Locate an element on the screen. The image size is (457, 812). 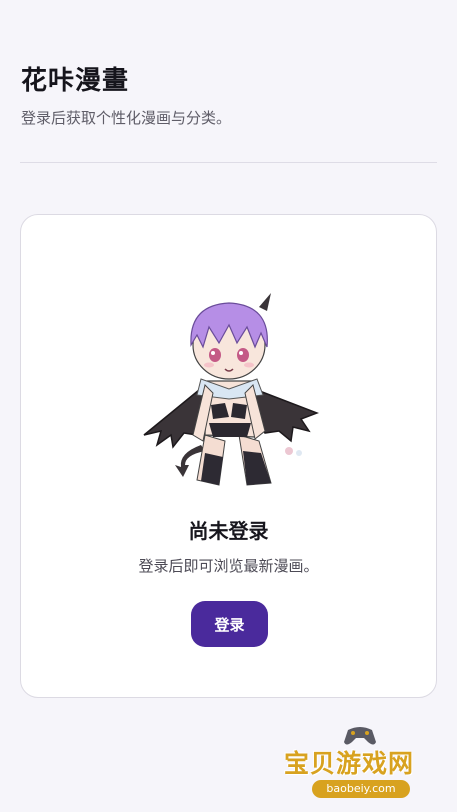
header-divider is located at coordinates (228, 162).